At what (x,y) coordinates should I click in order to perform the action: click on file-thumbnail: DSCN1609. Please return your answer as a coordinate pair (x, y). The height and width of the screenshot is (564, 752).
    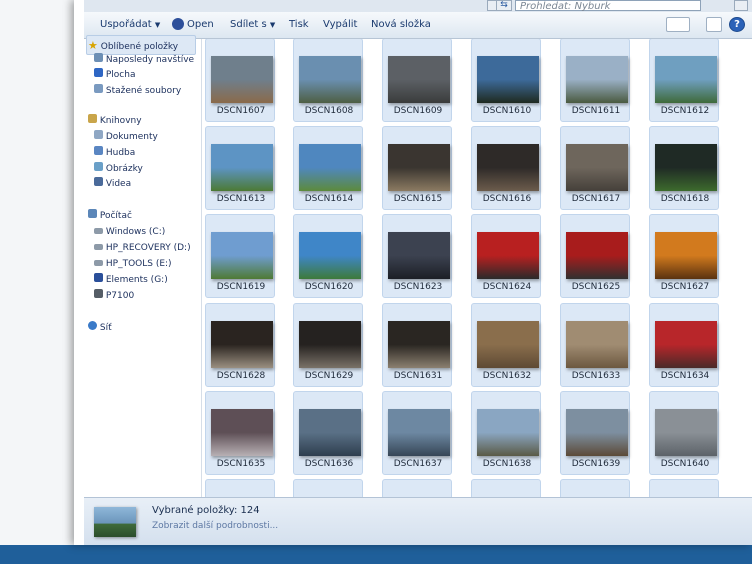
    Looking at the image, I should click on (417, 80).